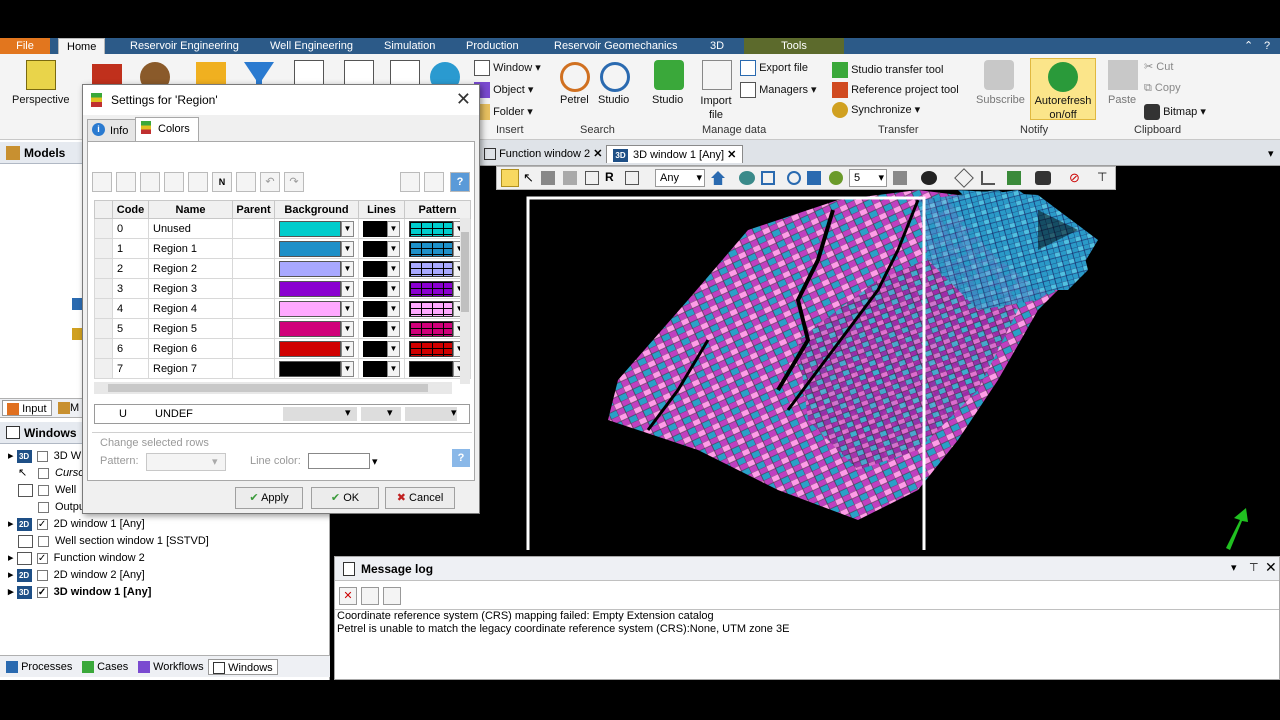 This screenshot has height=720, width=1280. What do you see at coordinates (130, 248) in the screenshot?
I see `code-cell: 1` at bounding box center [130, 248].